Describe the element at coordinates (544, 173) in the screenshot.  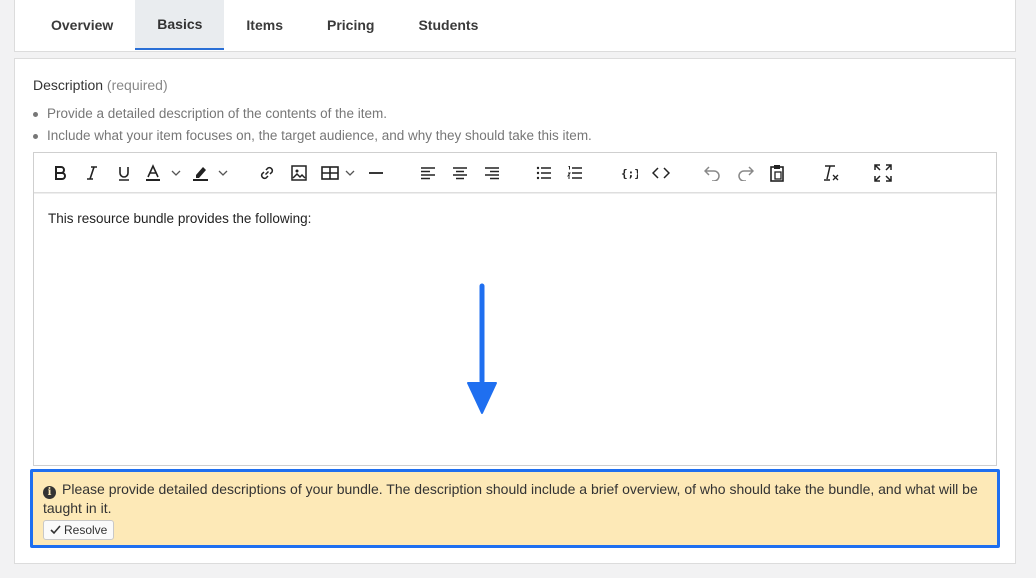
I see `bullet-list-icon` at that location.